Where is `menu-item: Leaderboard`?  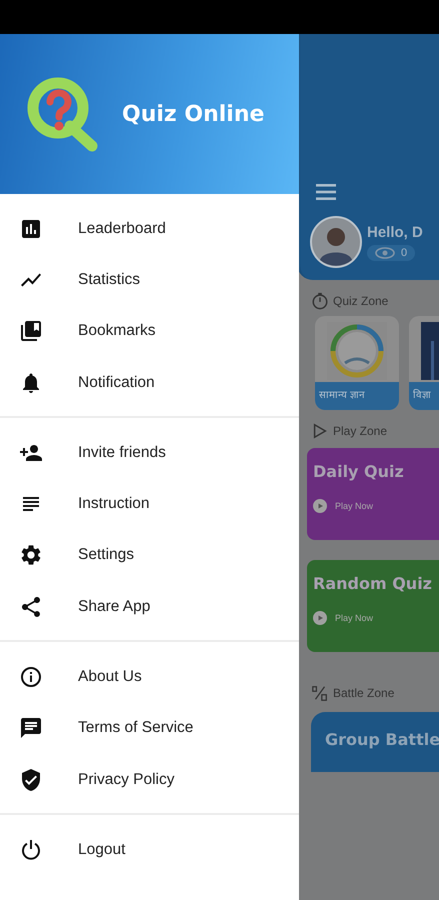 menu-item: Leaderboard is located at coordinates (149, 228).